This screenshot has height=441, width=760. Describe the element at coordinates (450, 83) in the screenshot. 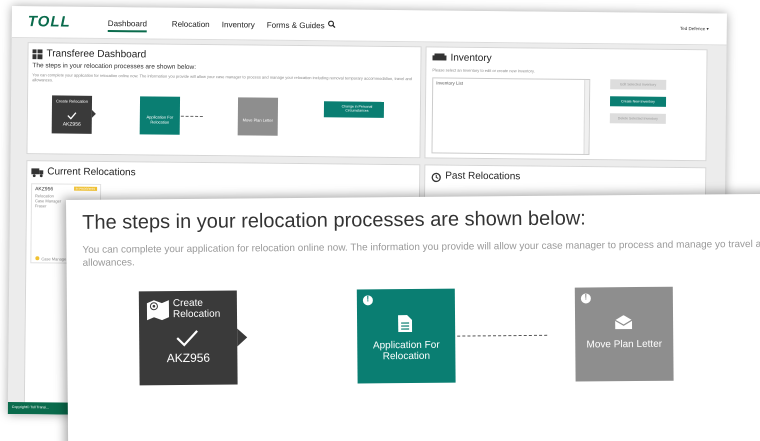

I see `inventory-list-header: Inventory List` at that location.